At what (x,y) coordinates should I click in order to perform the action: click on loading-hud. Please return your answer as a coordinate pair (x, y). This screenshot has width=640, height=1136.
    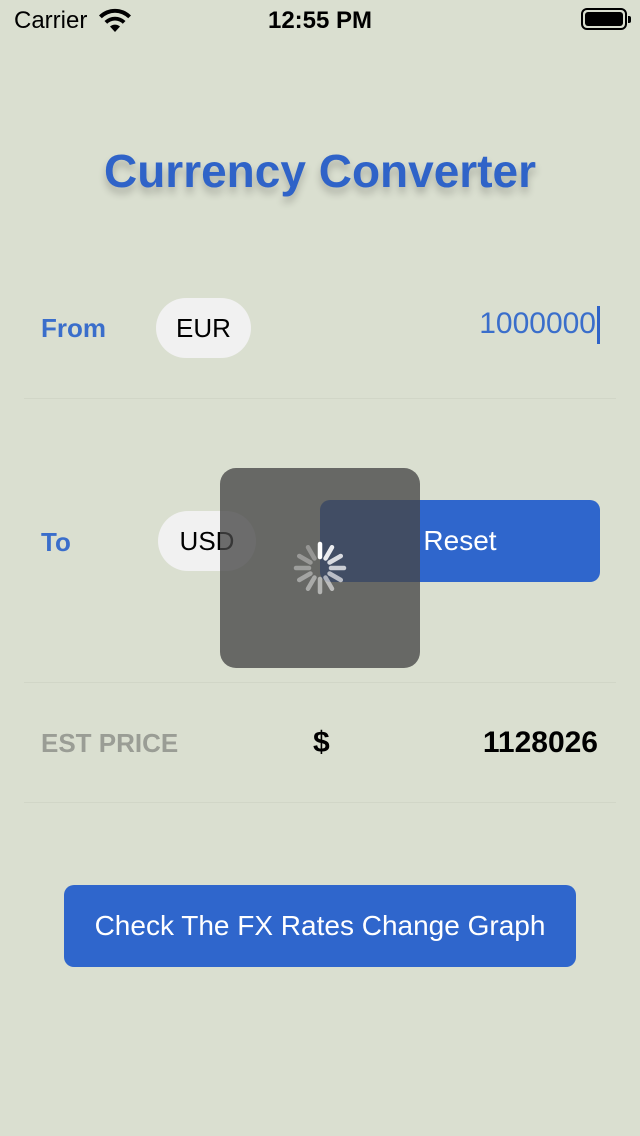
    Looking at the image, I should click on (320, 568).